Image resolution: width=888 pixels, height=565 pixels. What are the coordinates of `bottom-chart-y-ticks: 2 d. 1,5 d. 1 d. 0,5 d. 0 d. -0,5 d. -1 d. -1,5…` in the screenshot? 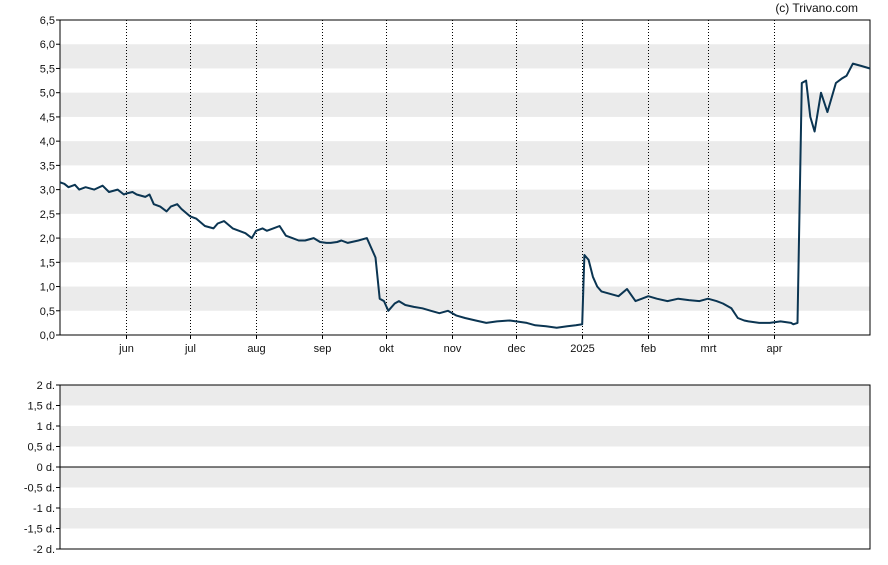 It's located at (42, 468).